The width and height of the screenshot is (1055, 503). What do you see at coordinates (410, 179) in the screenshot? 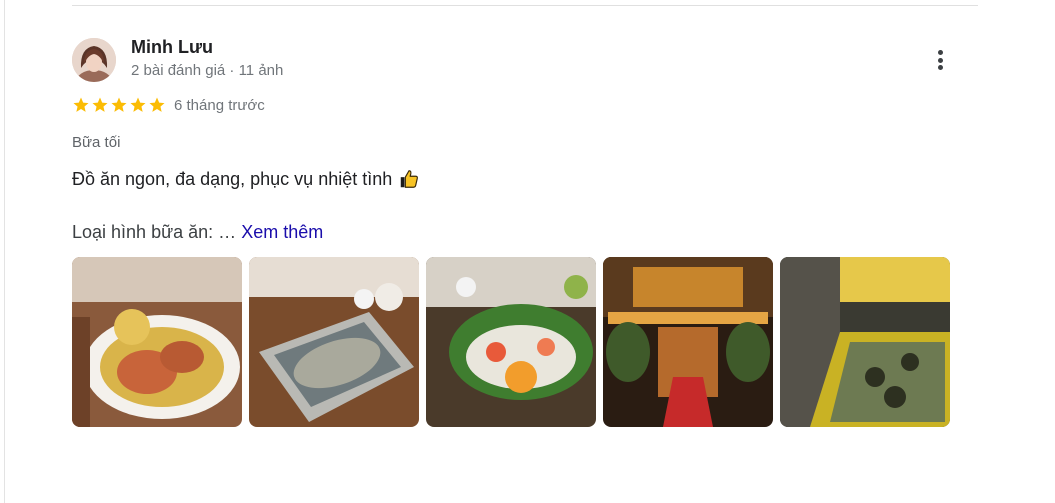
I see `thumbs-up-icon` at bounding box center [410, 179].